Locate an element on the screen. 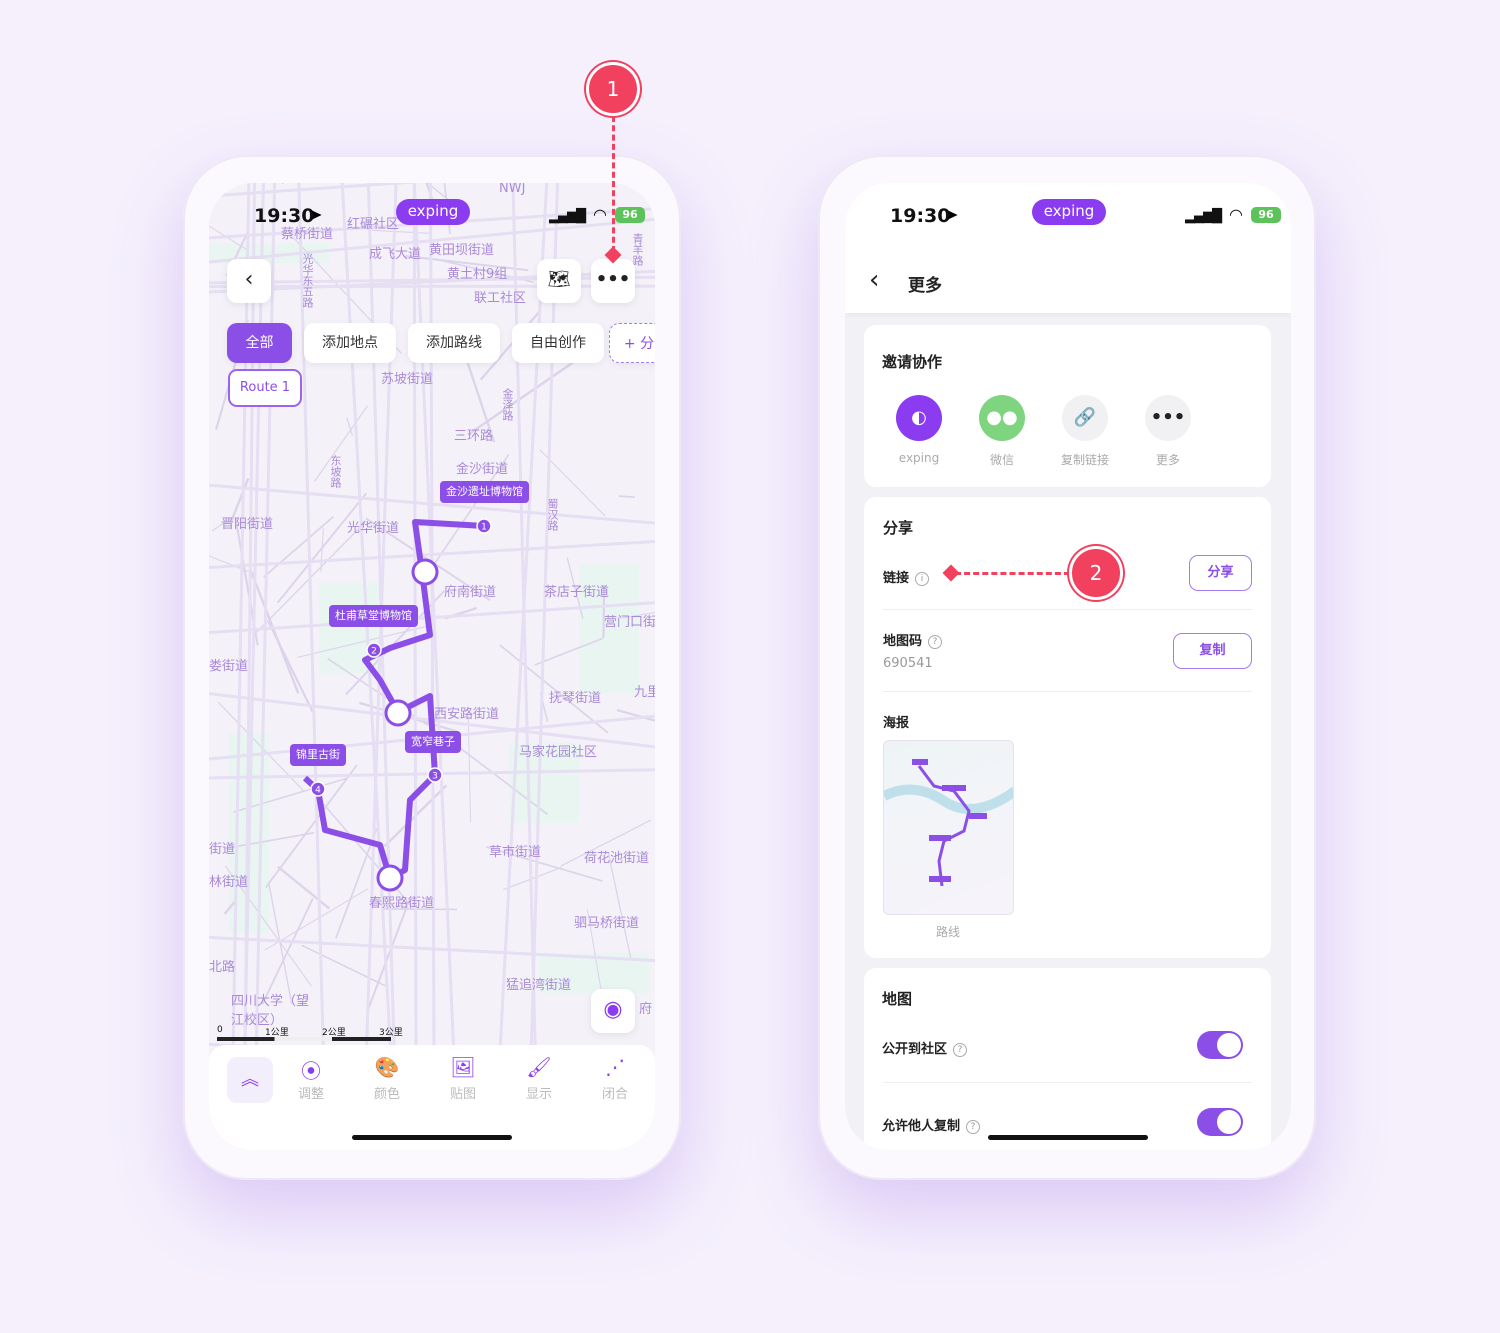 Image resolution: width=1500 pixels, height=1333 pixels. route-stop-3: 3 is located at coordinates (435, 775).